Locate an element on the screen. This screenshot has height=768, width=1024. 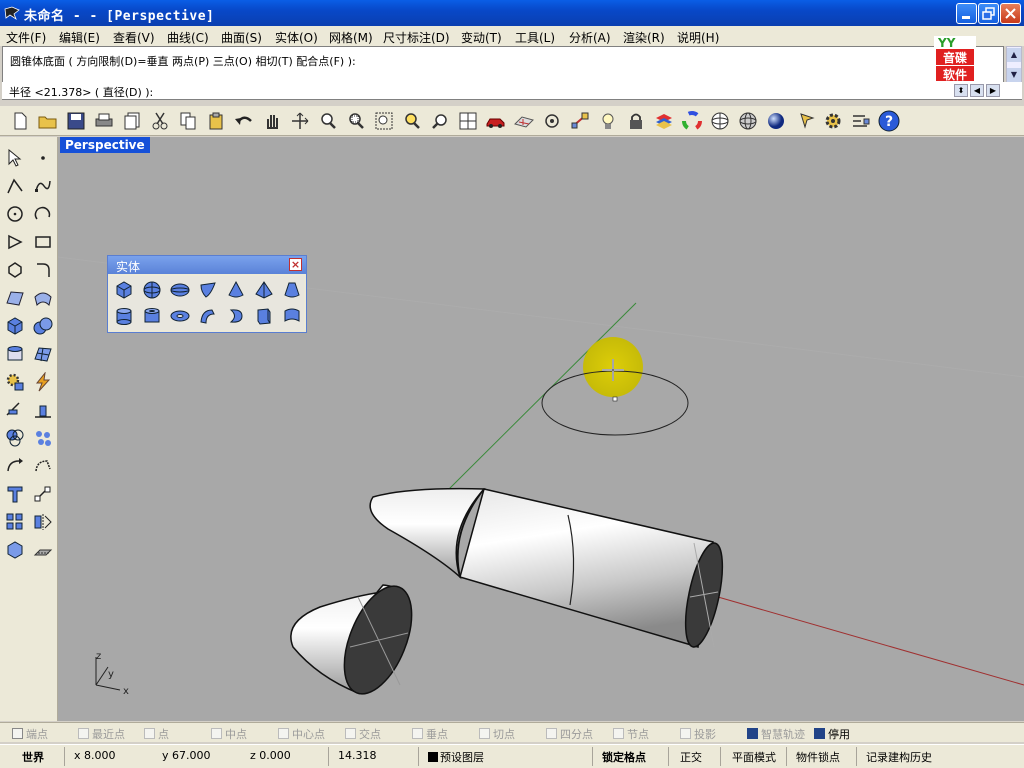
menu-mesh: 网格(M) is located at coordinates (351, 37).